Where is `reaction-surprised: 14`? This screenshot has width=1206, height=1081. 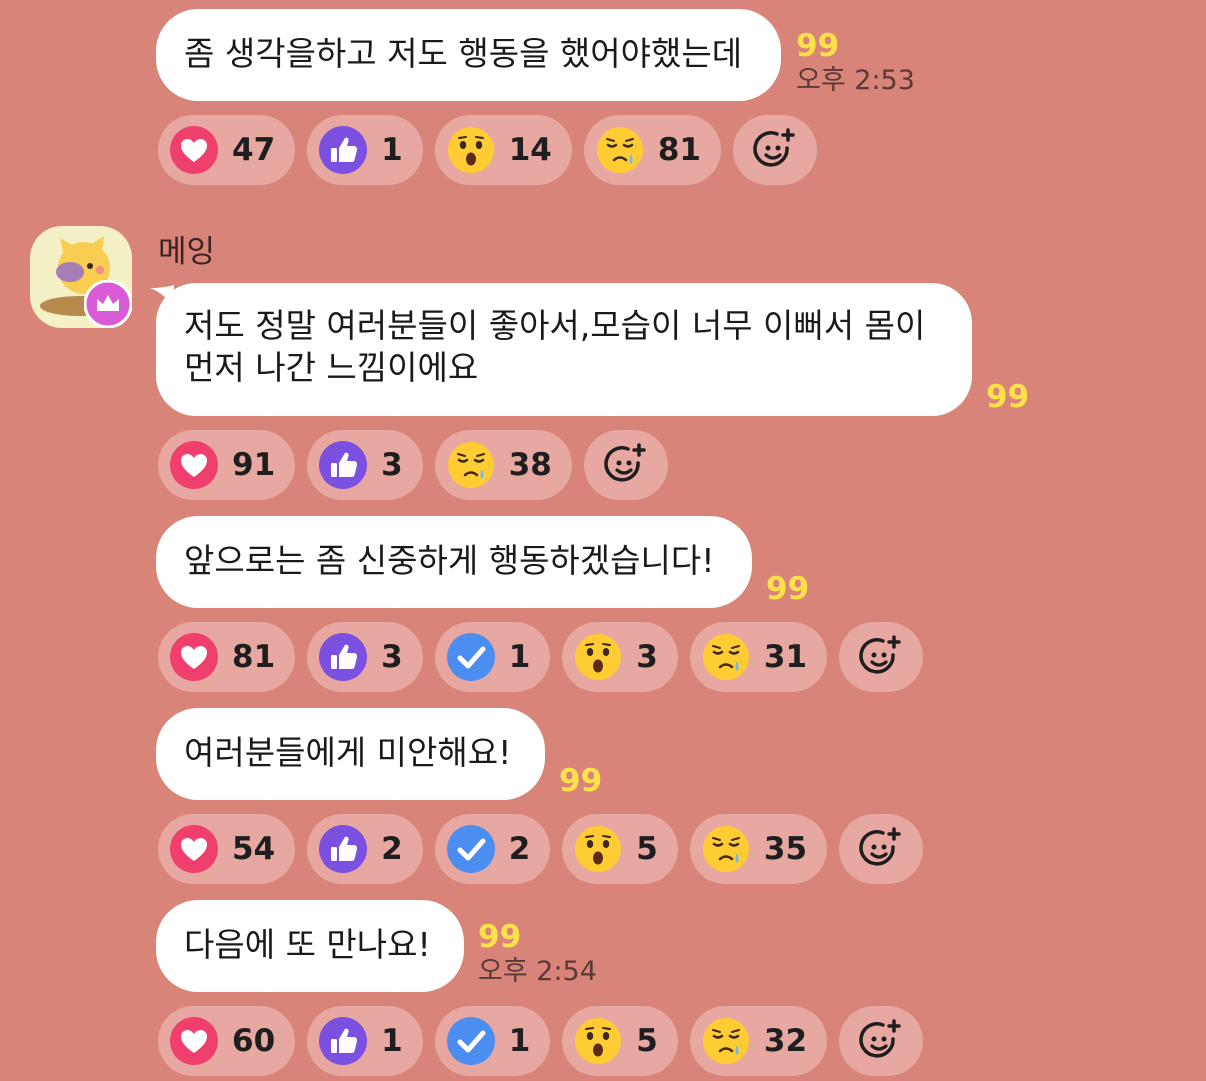
reaction-surprised: 14 is located at coordinates (503, 150).